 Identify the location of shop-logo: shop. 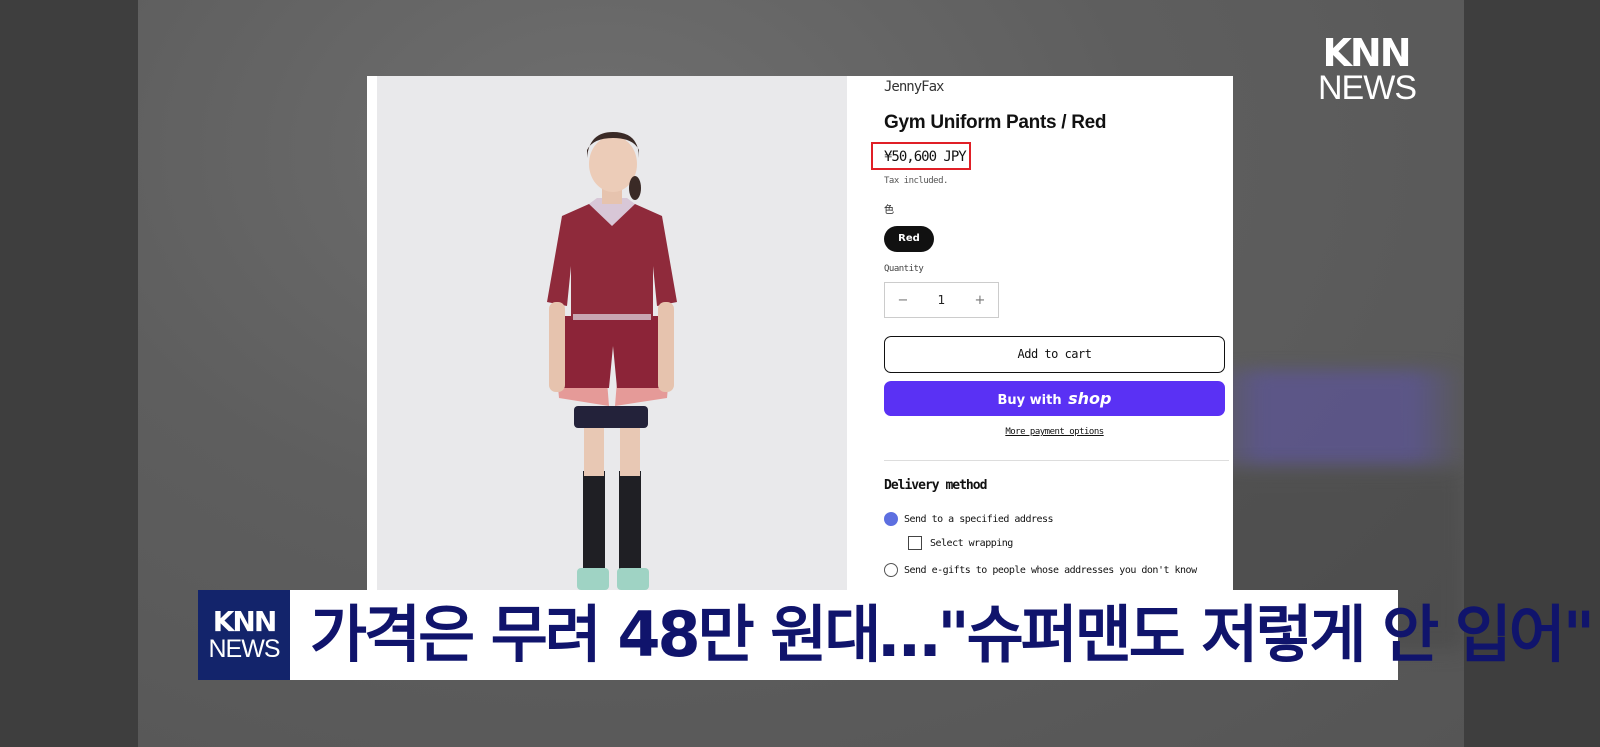
(1090, 398).